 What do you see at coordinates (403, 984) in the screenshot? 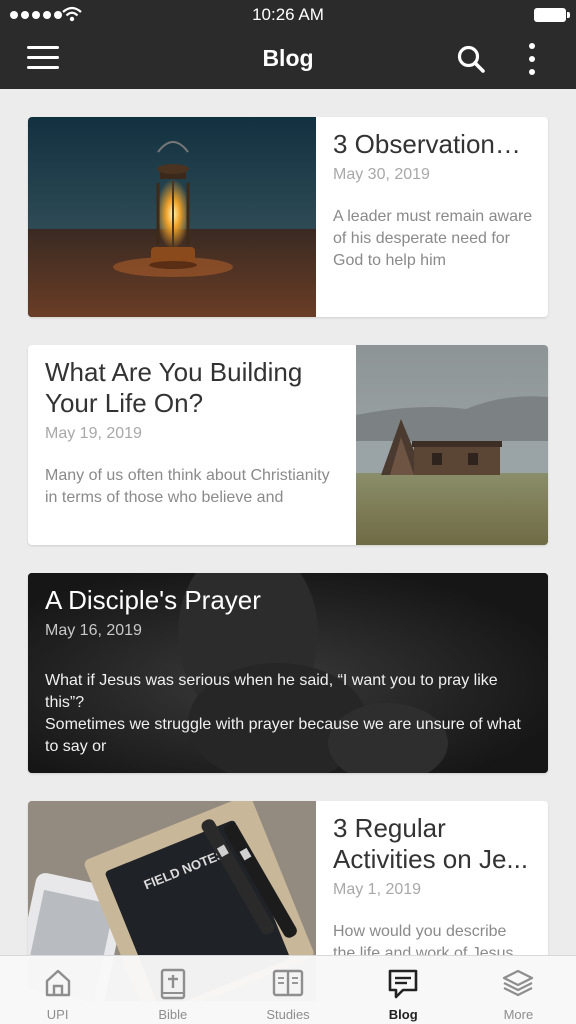
I see `blog-icon` at bounding box center [403, 984].